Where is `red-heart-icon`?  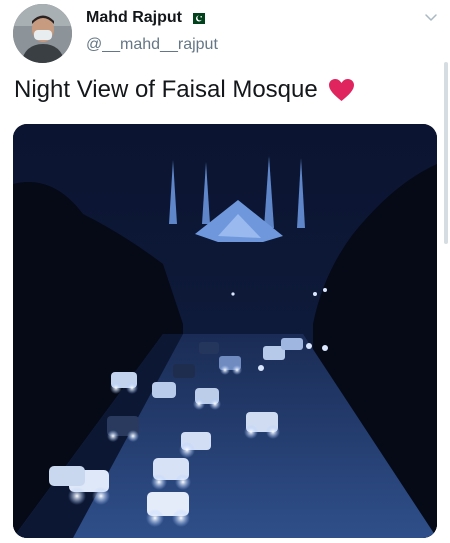 red-heart-icon is located at coordinates (341, 90).